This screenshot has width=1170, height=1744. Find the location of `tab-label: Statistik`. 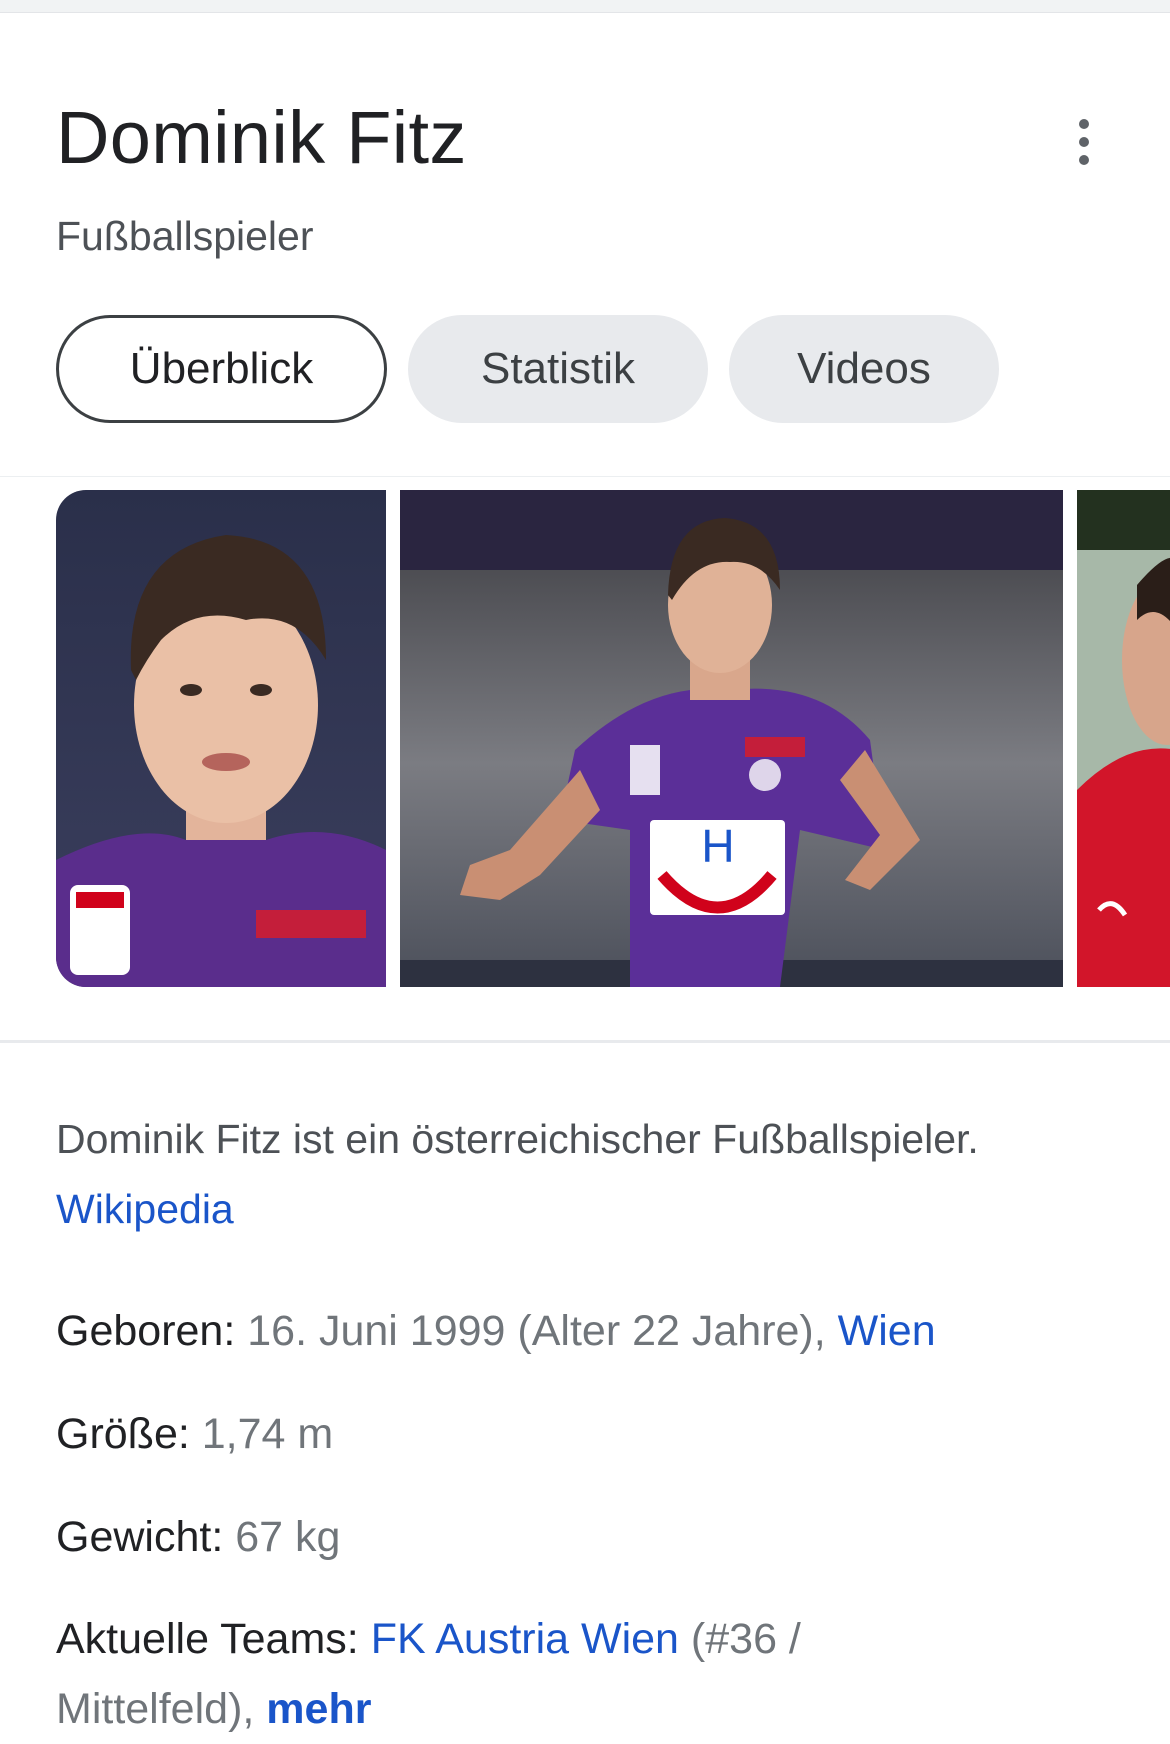

tab-label: Statistik is located at coordinates (558, 368).